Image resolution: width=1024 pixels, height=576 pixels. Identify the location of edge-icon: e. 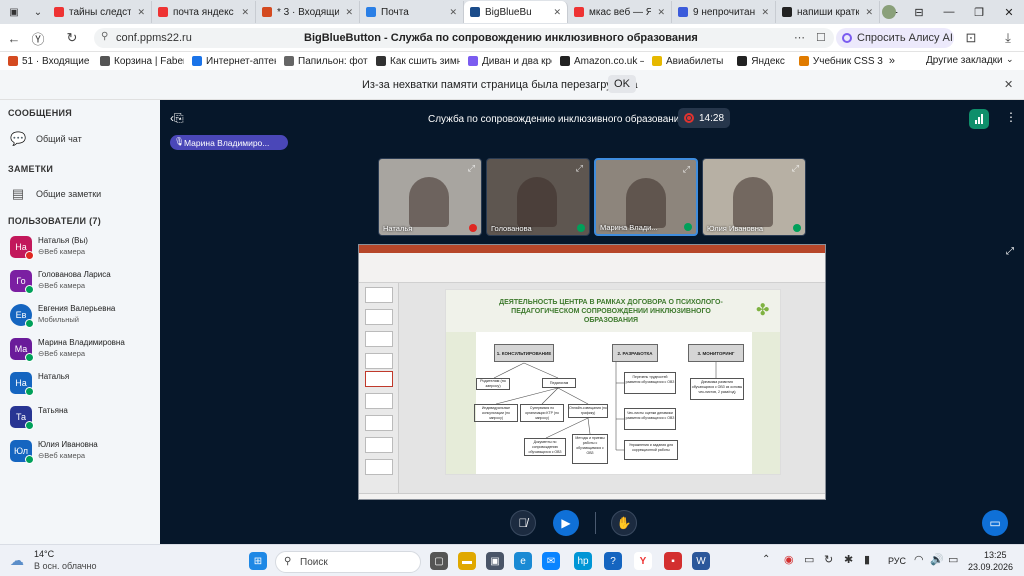
(523, 561).